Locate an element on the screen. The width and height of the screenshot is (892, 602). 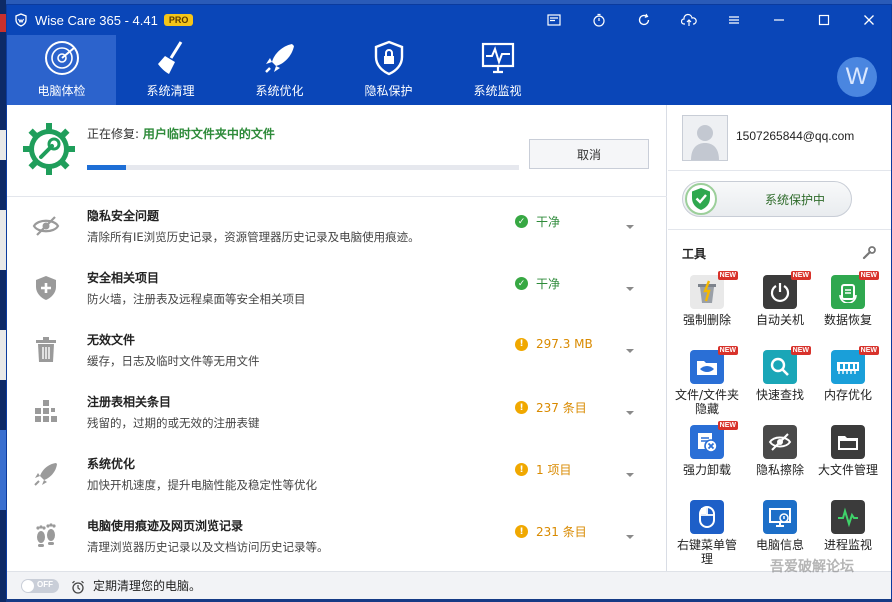
tool-label: 大文件管理 is located at coordinates (847, 470).